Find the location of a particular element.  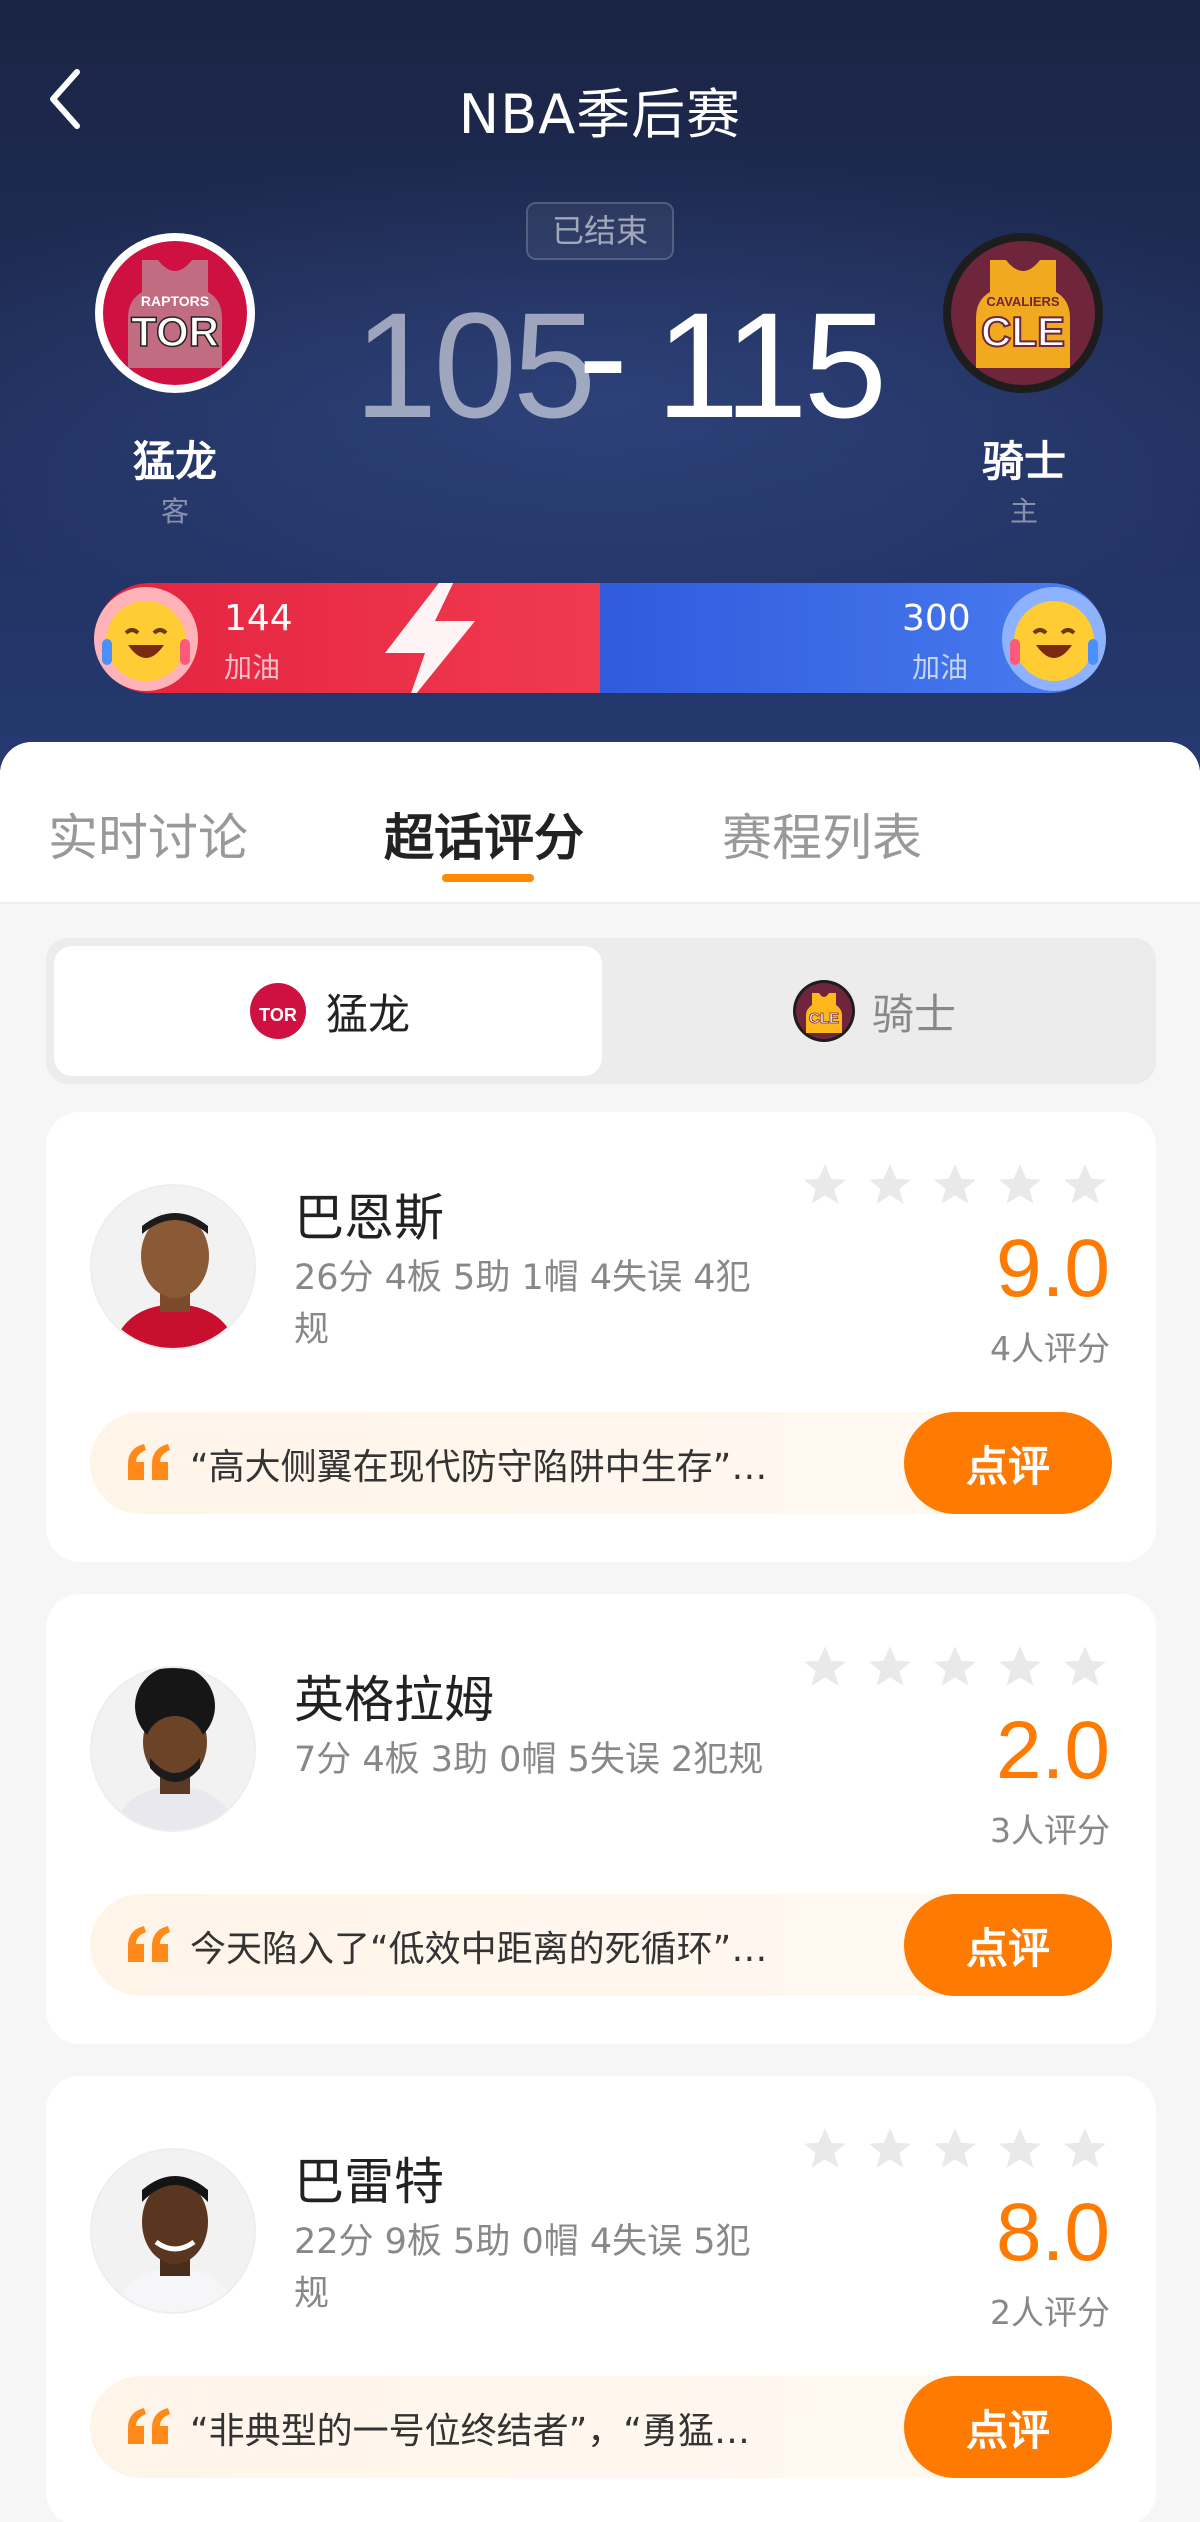

away-team-role: 客 is located at coordinates (174, 511).